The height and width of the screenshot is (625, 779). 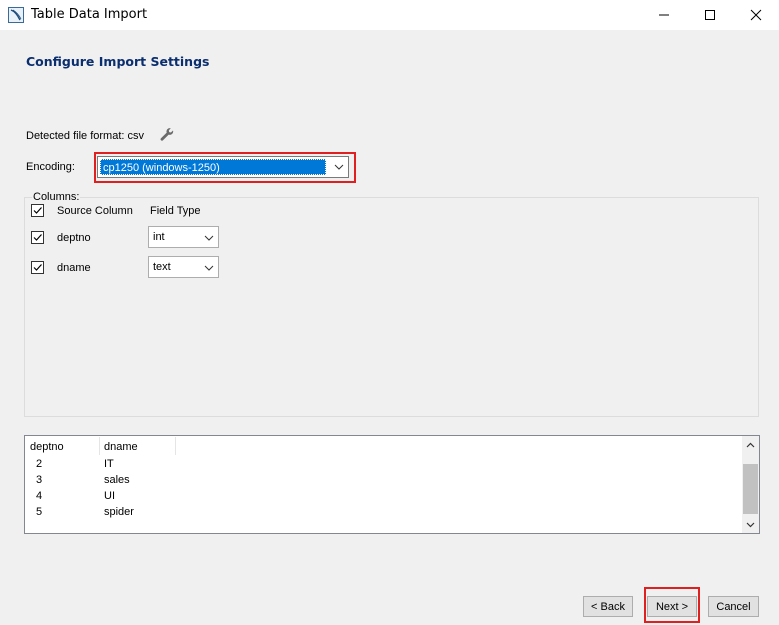 What do you see at coordinates (213, 167) in the screenshot?
I see `encoding-value: cp1250 (windows-1250)` at bounding box center [213, 167].